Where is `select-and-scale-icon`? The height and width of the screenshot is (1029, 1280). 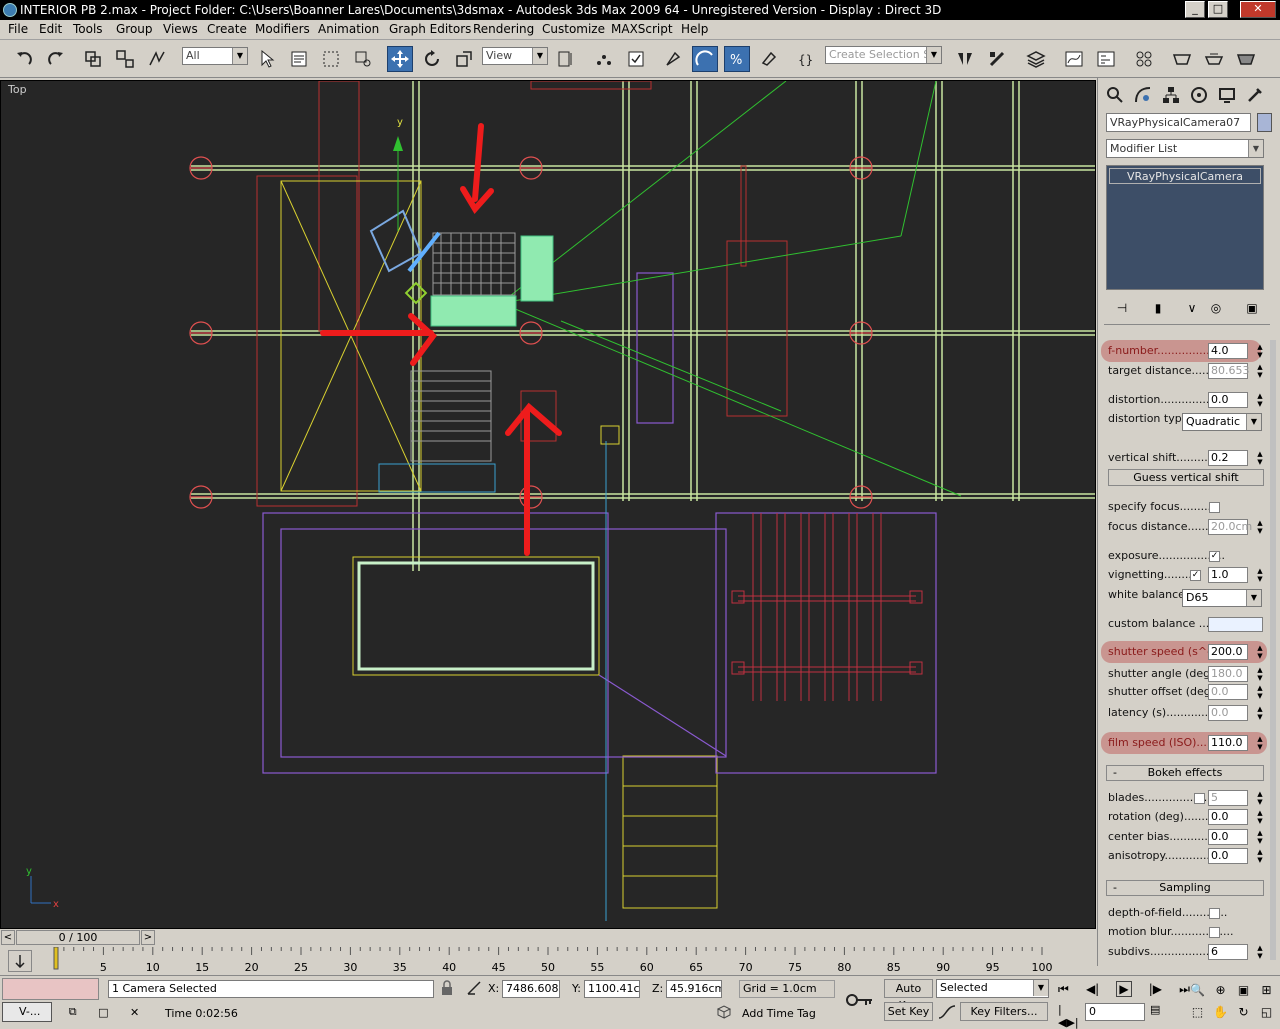
select-and-scale-icon is located at coordinates (464, 59).